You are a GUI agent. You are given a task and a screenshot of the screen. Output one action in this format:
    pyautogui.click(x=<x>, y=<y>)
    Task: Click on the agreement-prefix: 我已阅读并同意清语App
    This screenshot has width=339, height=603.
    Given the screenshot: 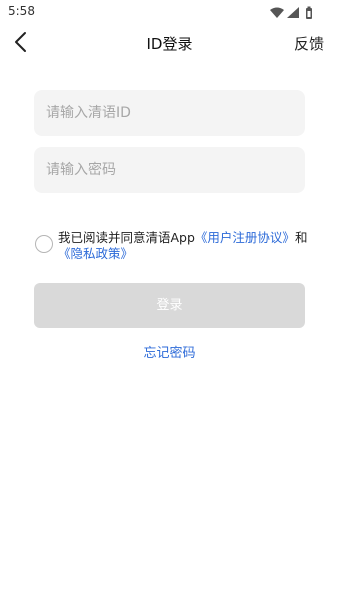 What is the action you would take?
    pyautogui.click(x=126, y=237)
    